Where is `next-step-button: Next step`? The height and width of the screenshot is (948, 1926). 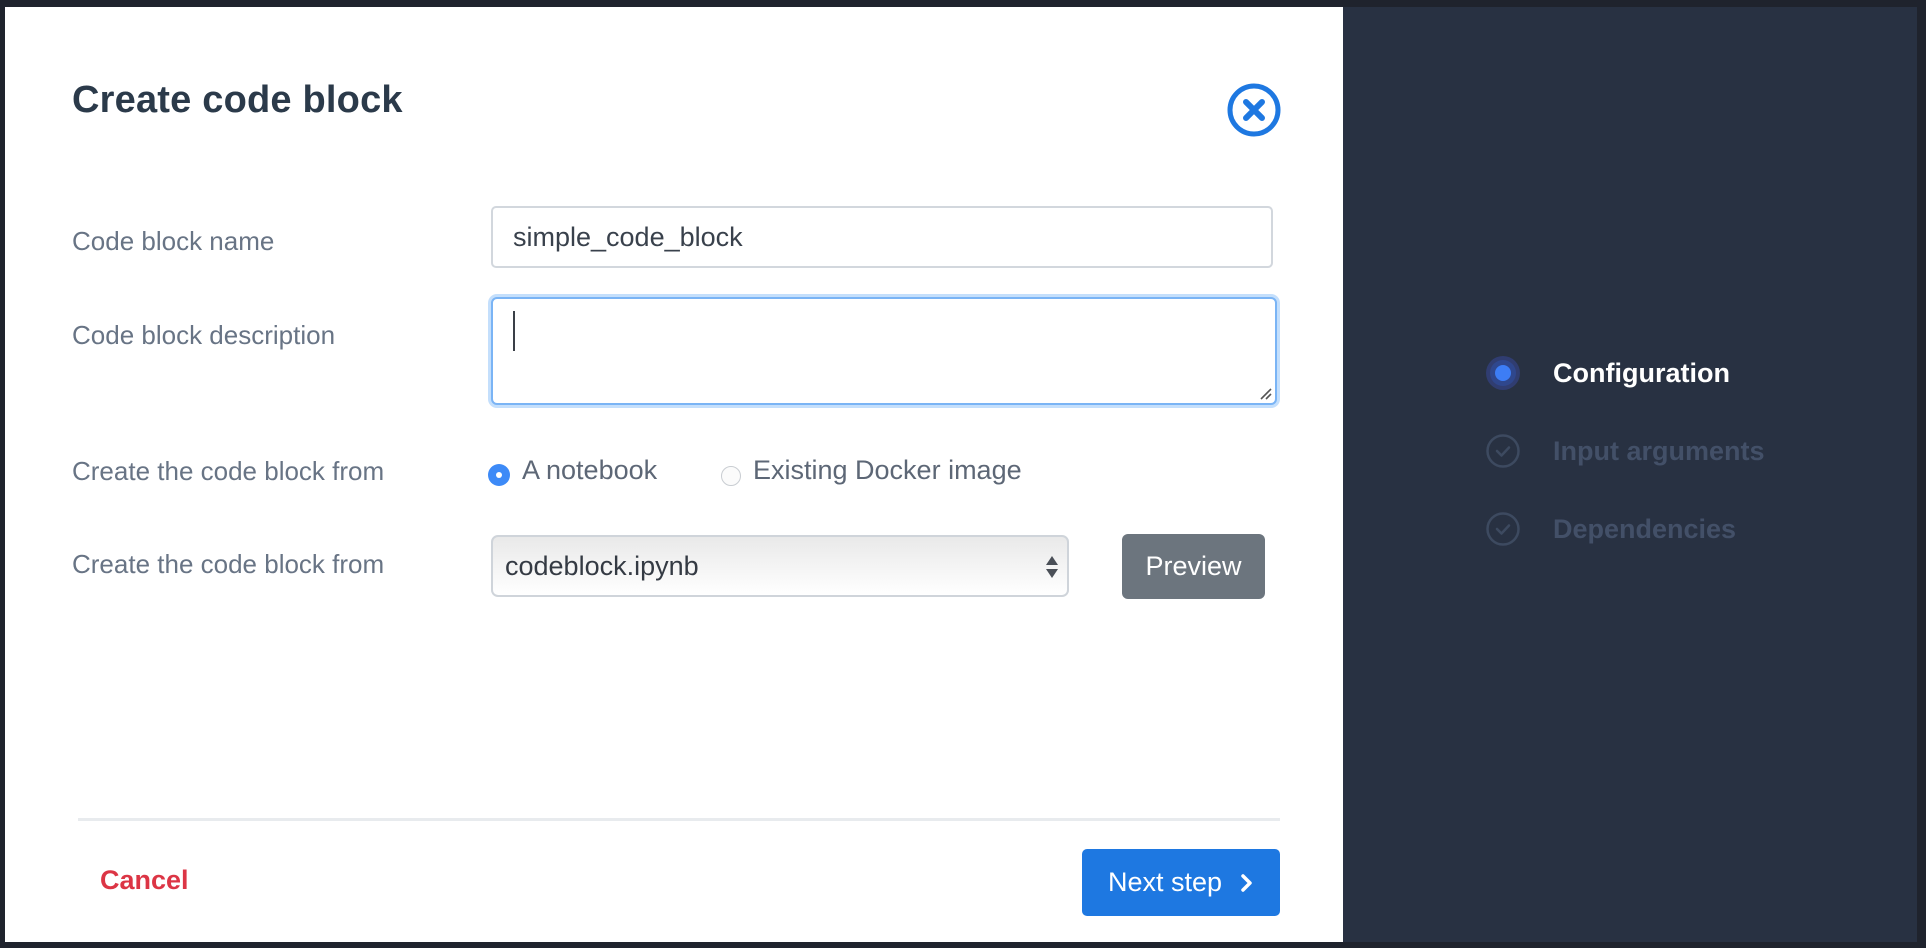
next-step-button: Next step is located at coordinates (1181, 882).